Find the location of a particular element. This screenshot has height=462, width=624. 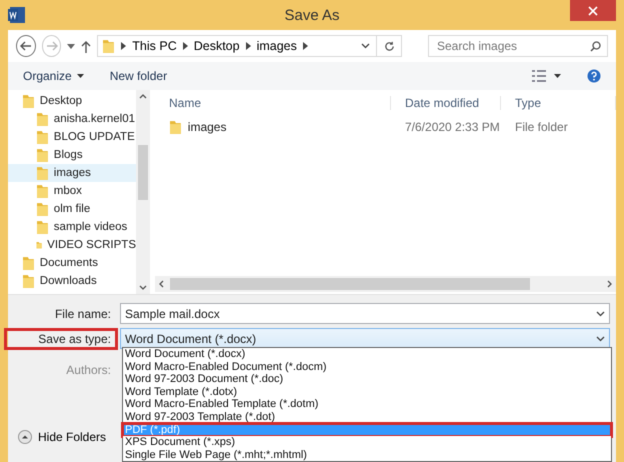

list-view-icon is located at coordinates (539, 76).